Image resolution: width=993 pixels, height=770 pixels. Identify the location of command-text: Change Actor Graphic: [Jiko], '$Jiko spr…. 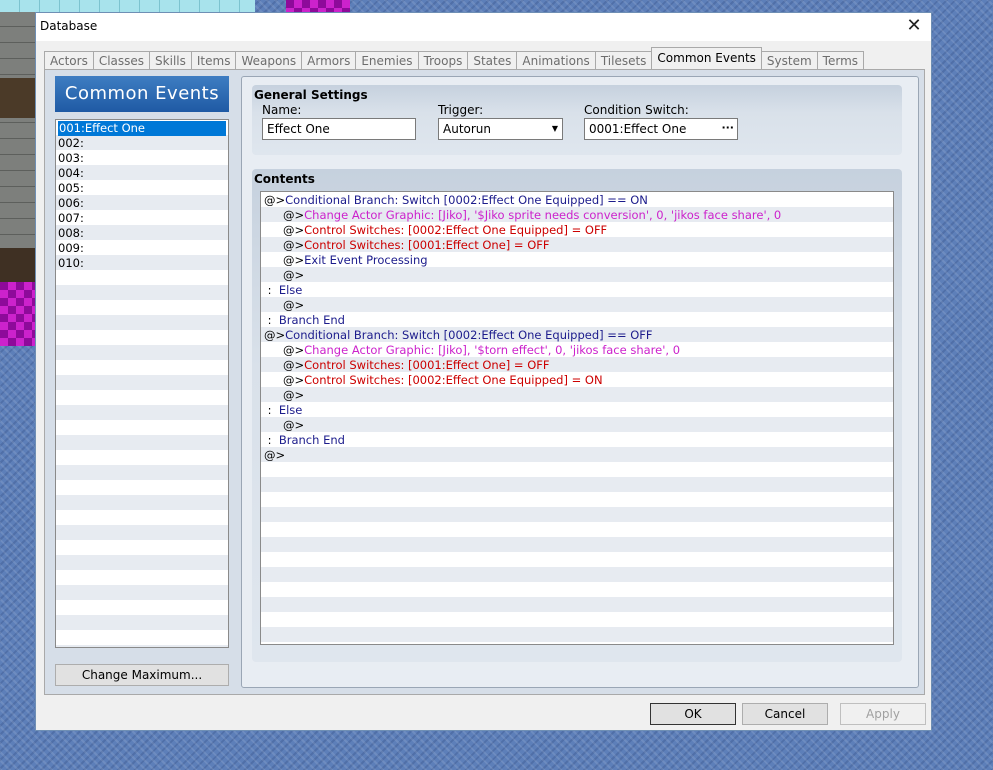
(543, 215).